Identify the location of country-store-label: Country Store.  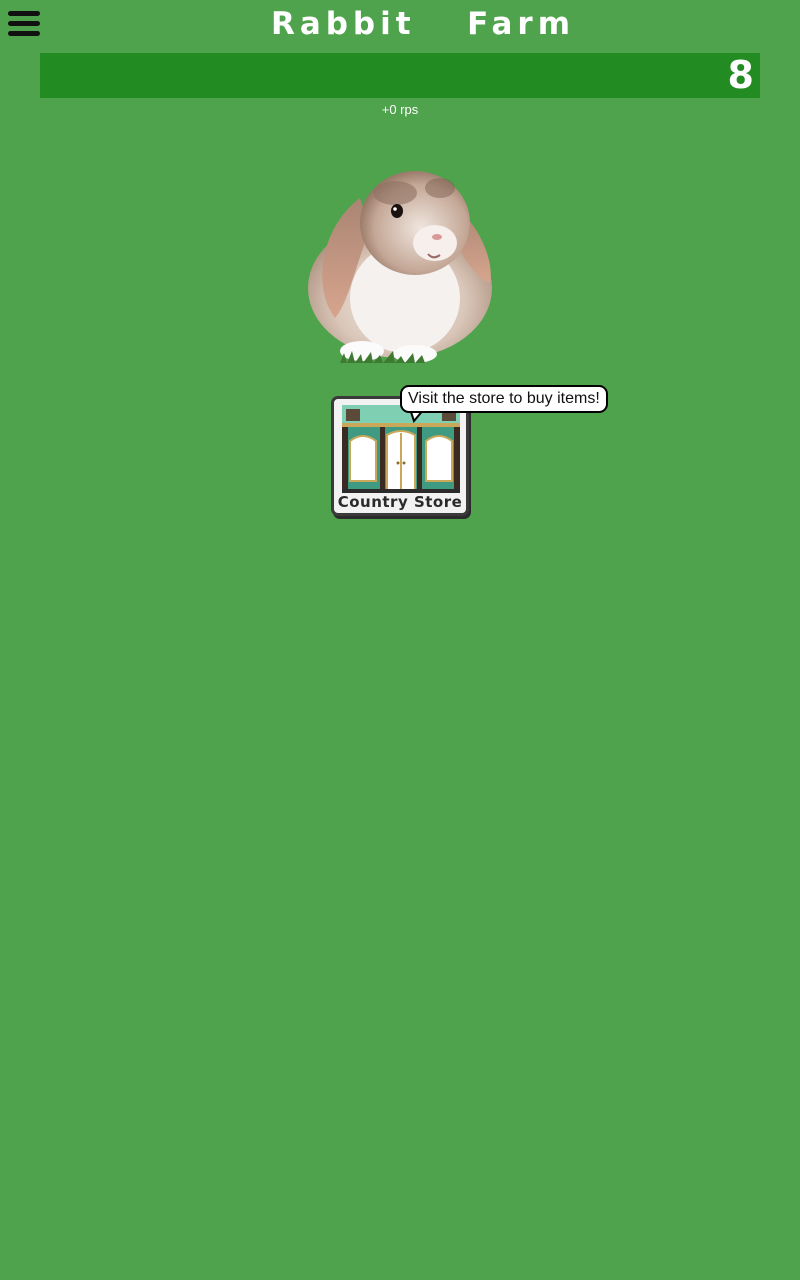
(400, 502).